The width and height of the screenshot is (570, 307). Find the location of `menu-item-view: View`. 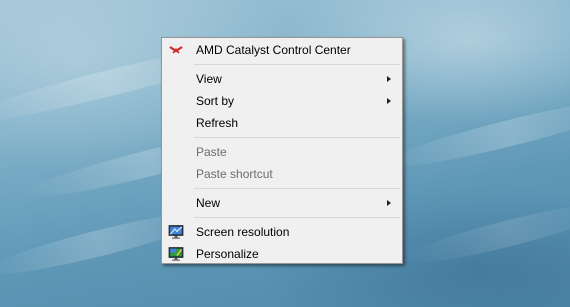

menu-item-view: View is located at coordinates (282, 79).